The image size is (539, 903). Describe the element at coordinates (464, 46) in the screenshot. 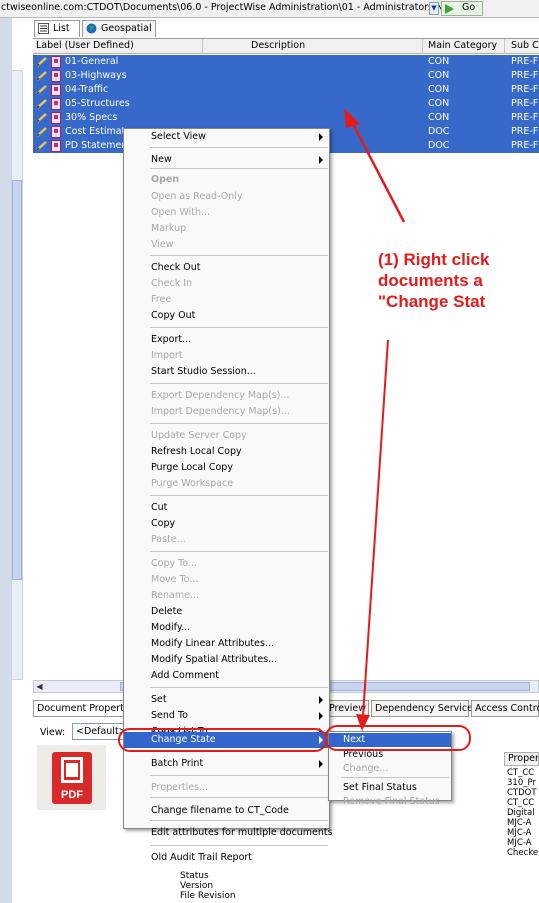

I see `column-header-main-category: Main Category` at that location.